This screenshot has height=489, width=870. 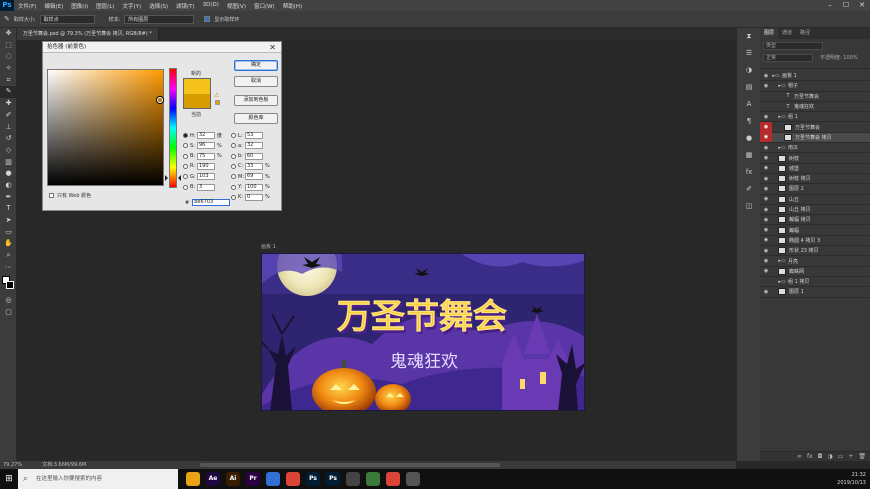 What do you see at coordinates (815, 169) in the screenshot?
I see `layer-row: ◉ 城堡` at bounding box center [815, 169].